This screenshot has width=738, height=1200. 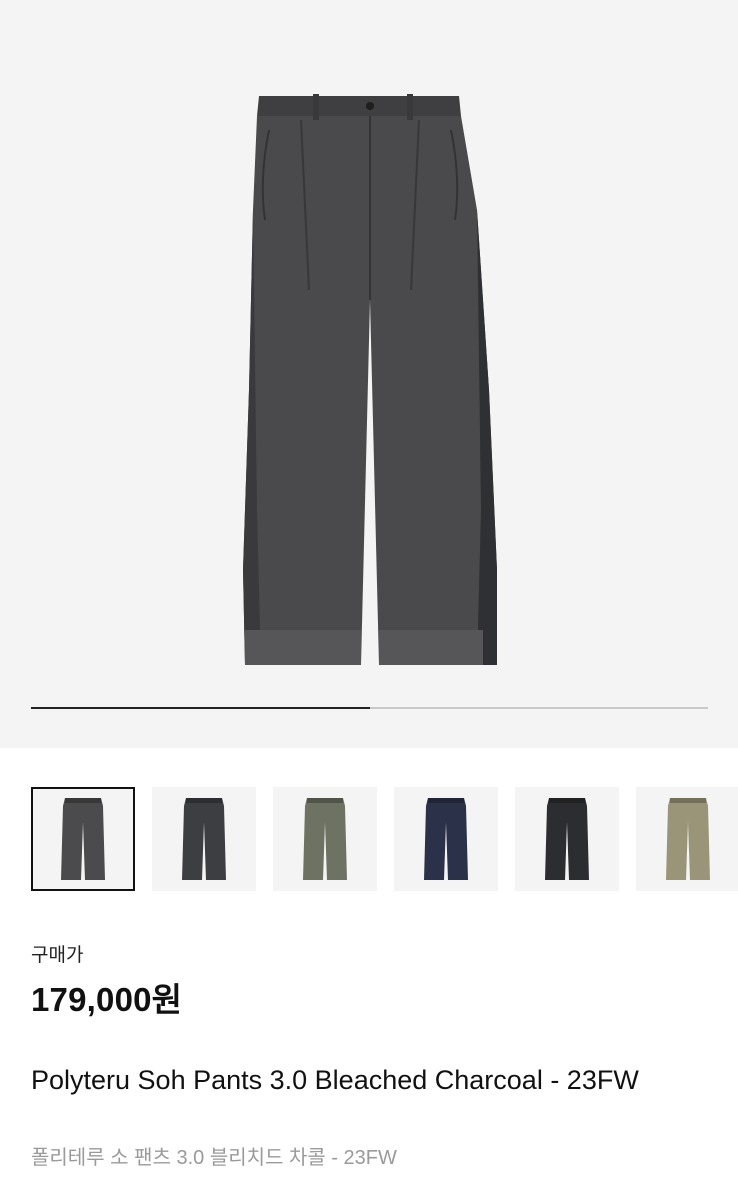 I want to click on thumb-charcoal-belted, so click(x=204, y=839).